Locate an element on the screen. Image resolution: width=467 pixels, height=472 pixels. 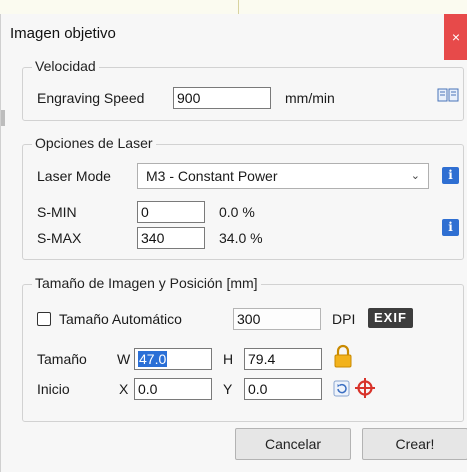
s-max-label: S-MAX is located at coordinates (59, 238).